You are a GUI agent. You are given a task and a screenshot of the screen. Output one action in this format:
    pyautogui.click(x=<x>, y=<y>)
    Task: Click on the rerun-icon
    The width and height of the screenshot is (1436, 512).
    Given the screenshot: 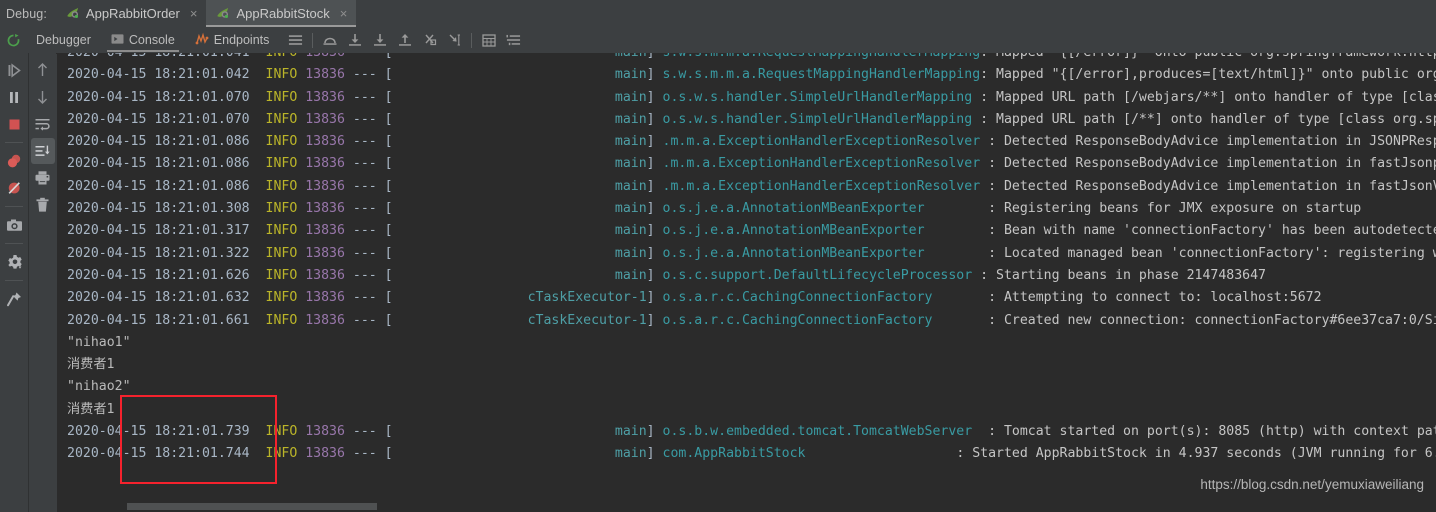 What is the action you would take?
    pyautogui.click(x=13, y=40)
    